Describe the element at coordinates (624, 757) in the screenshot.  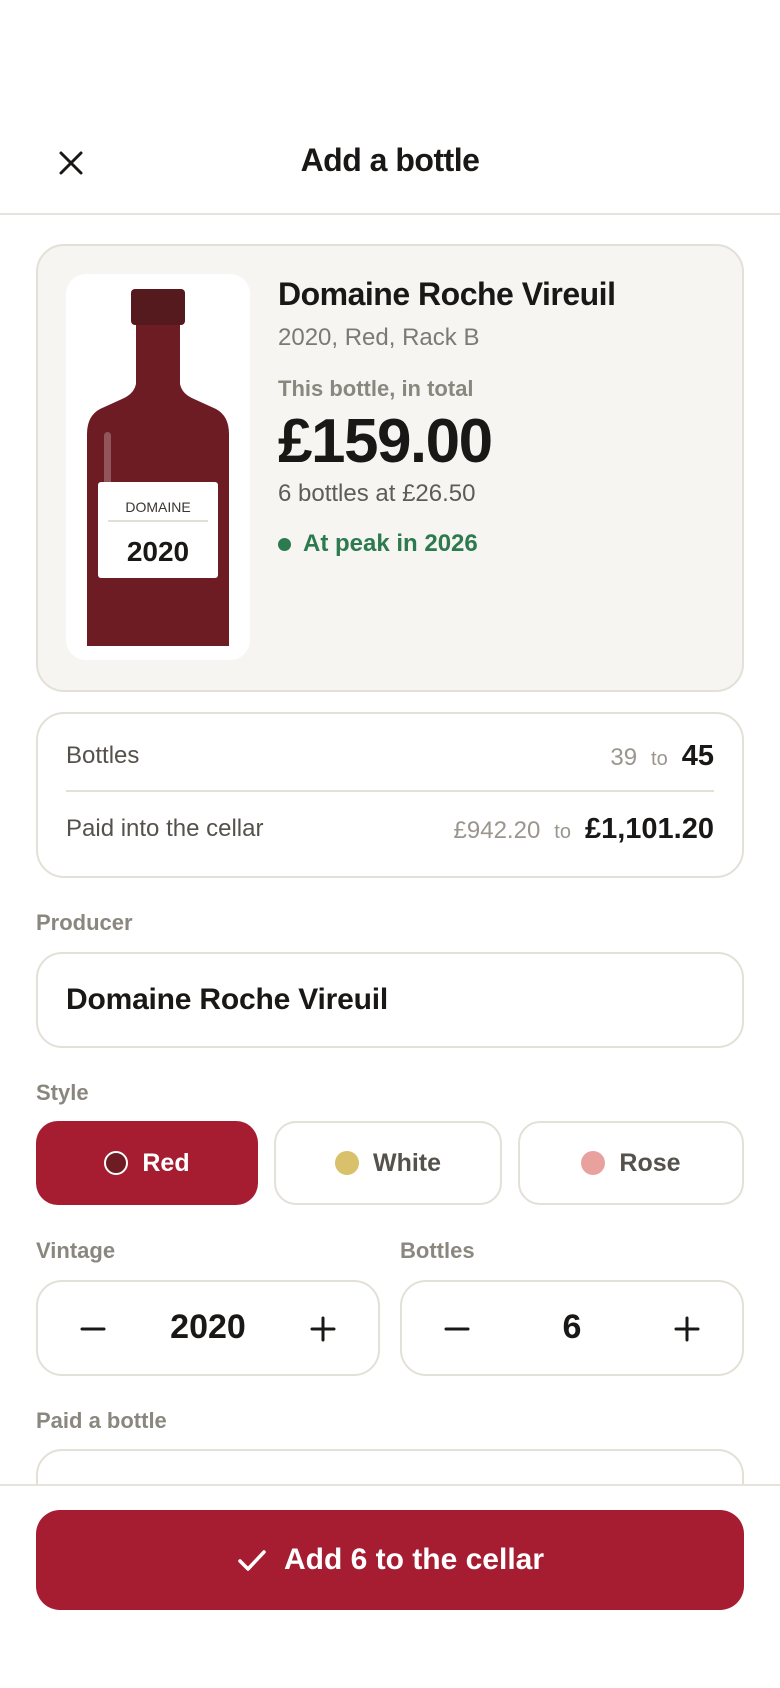
I see `bottles-from: 39` at that location.